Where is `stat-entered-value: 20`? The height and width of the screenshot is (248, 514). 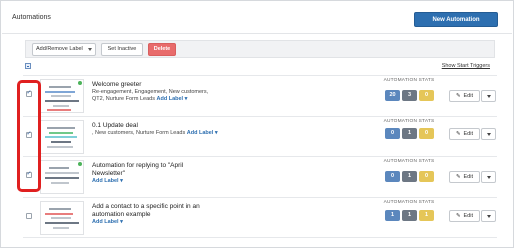 stat-entered-value: 20 is located at coordinates (392, 95).